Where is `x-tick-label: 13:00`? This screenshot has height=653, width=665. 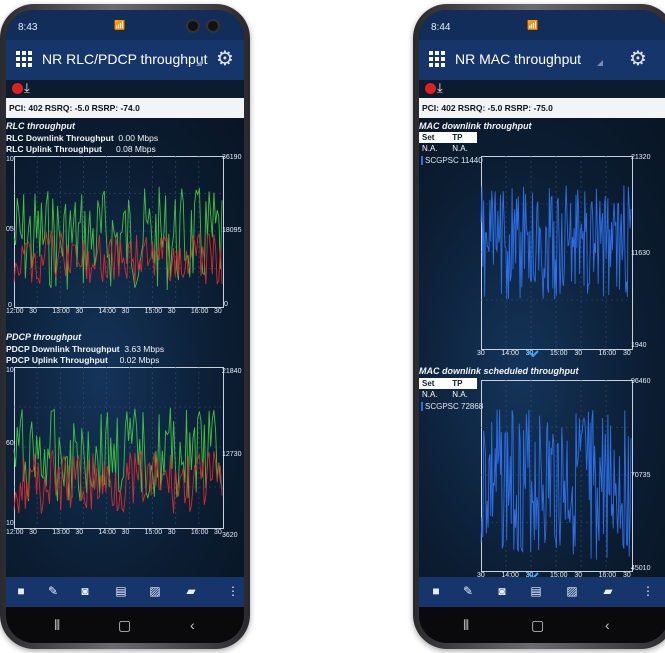 x-tick-label: 13:00 is located at coordinates (61, 311).